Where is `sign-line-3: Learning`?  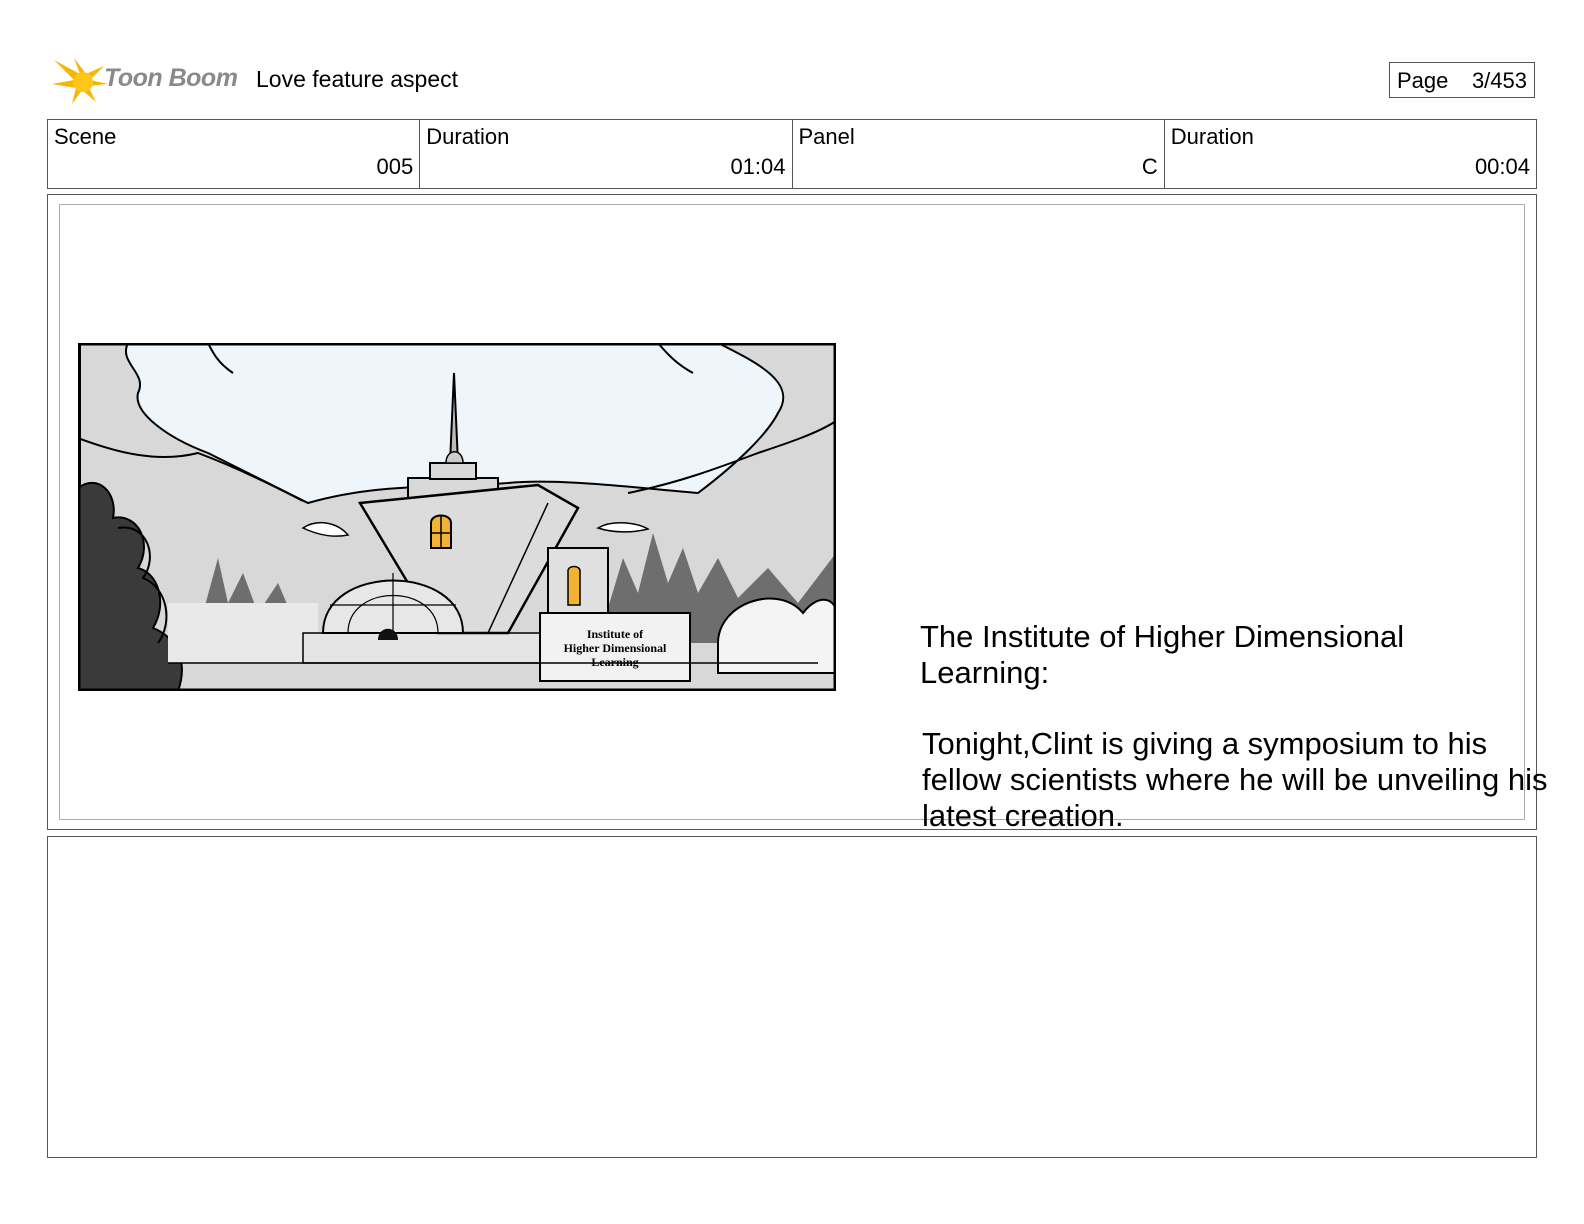 sign-line-3: Learning is located at coordinates (614, 662).